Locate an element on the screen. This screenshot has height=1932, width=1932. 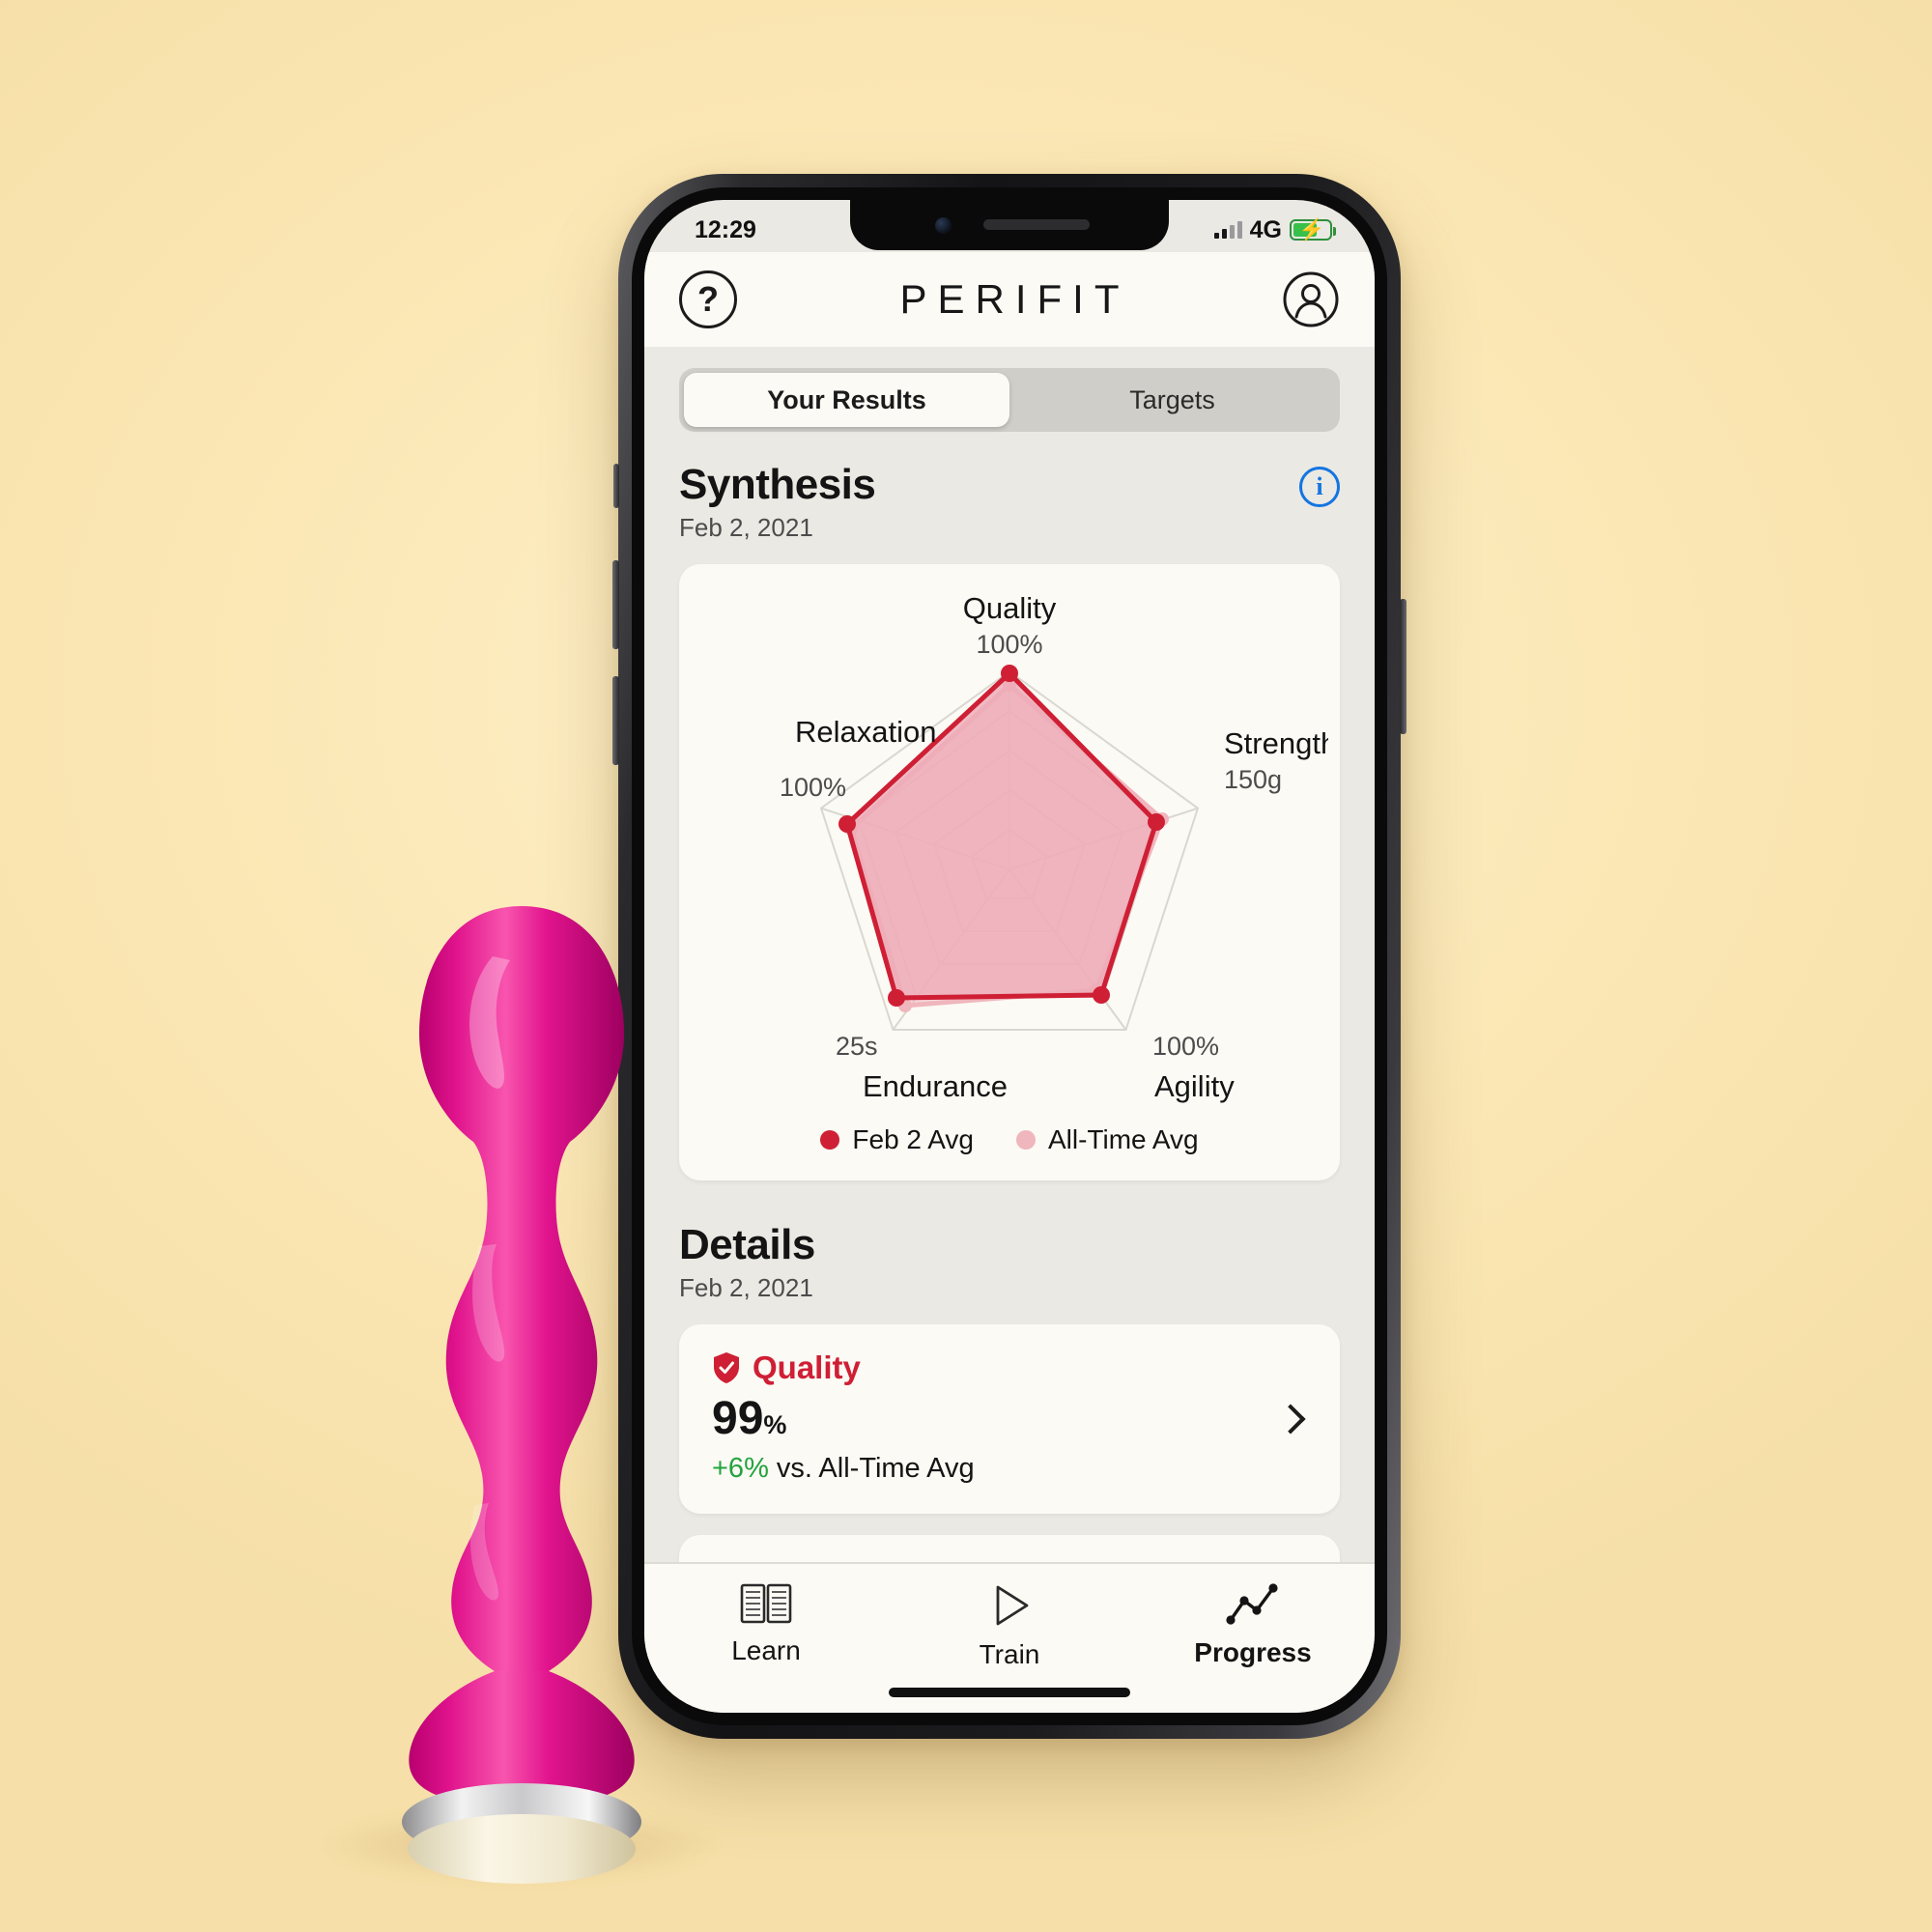
perifit-product-image is located at coordinates (521, 1395).